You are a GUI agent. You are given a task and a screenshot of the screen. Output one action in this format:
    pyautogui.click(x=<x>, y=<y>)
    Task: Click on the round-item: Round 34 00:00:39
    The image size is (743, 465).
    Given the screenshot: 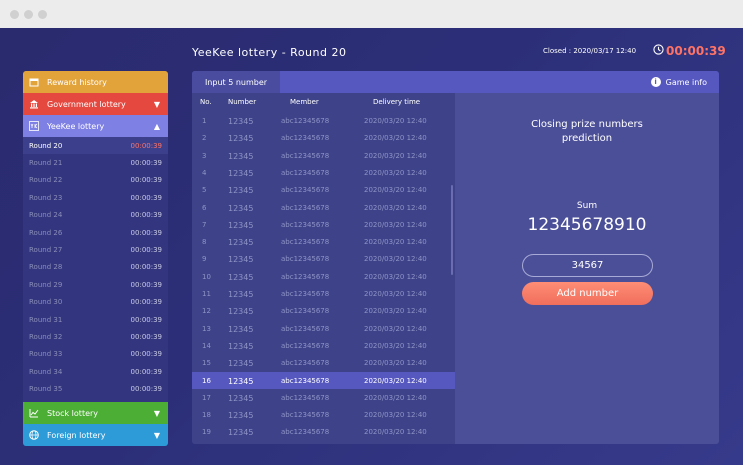 What is the action you would take?
    pyautogui.click(x=95, y=371)
    